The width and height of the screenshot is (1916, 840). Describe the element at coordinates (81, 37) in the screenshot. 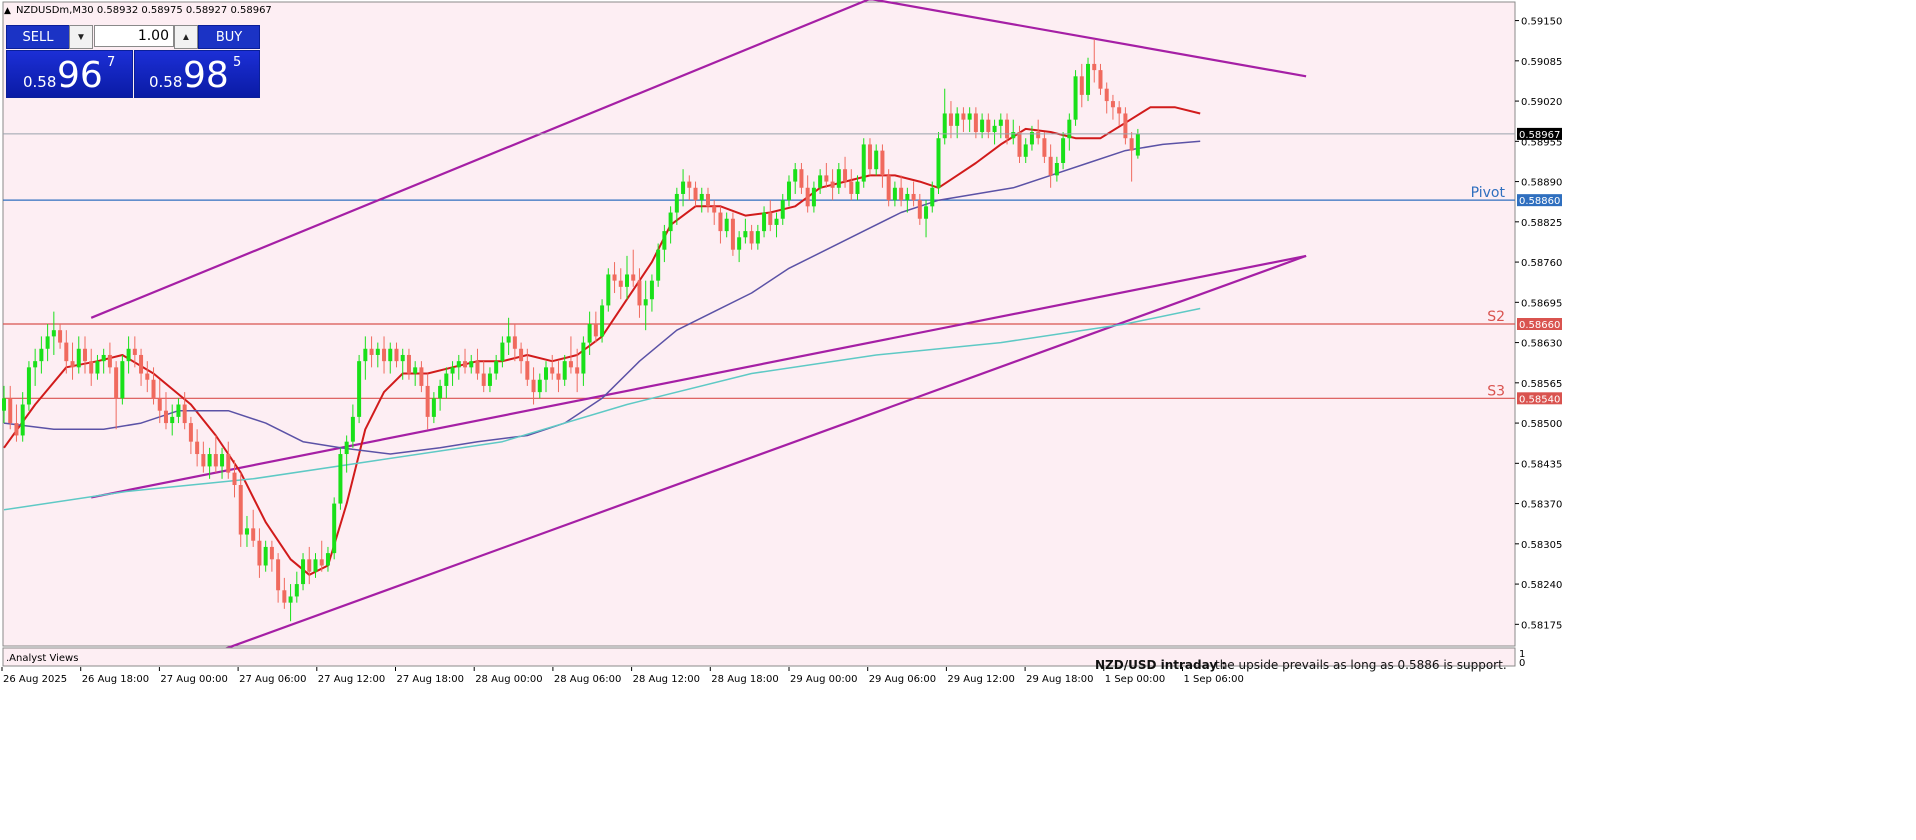

I see `lot-decrease-icon: ▼` at that location.